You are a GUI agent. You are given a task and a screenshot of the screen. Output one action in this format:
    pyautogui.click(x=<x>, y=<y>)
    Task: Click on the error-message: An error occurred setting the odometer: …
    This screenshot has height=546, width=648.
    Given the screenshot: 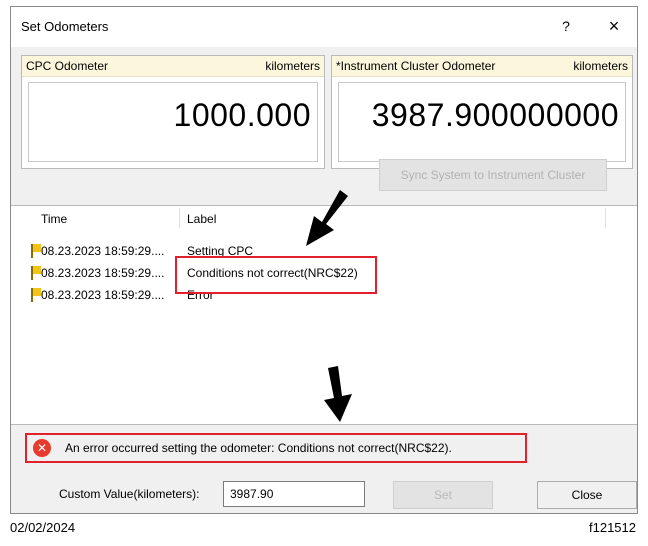 What is the action you would take?
    pyautogui.click(x=258, y=448)
    